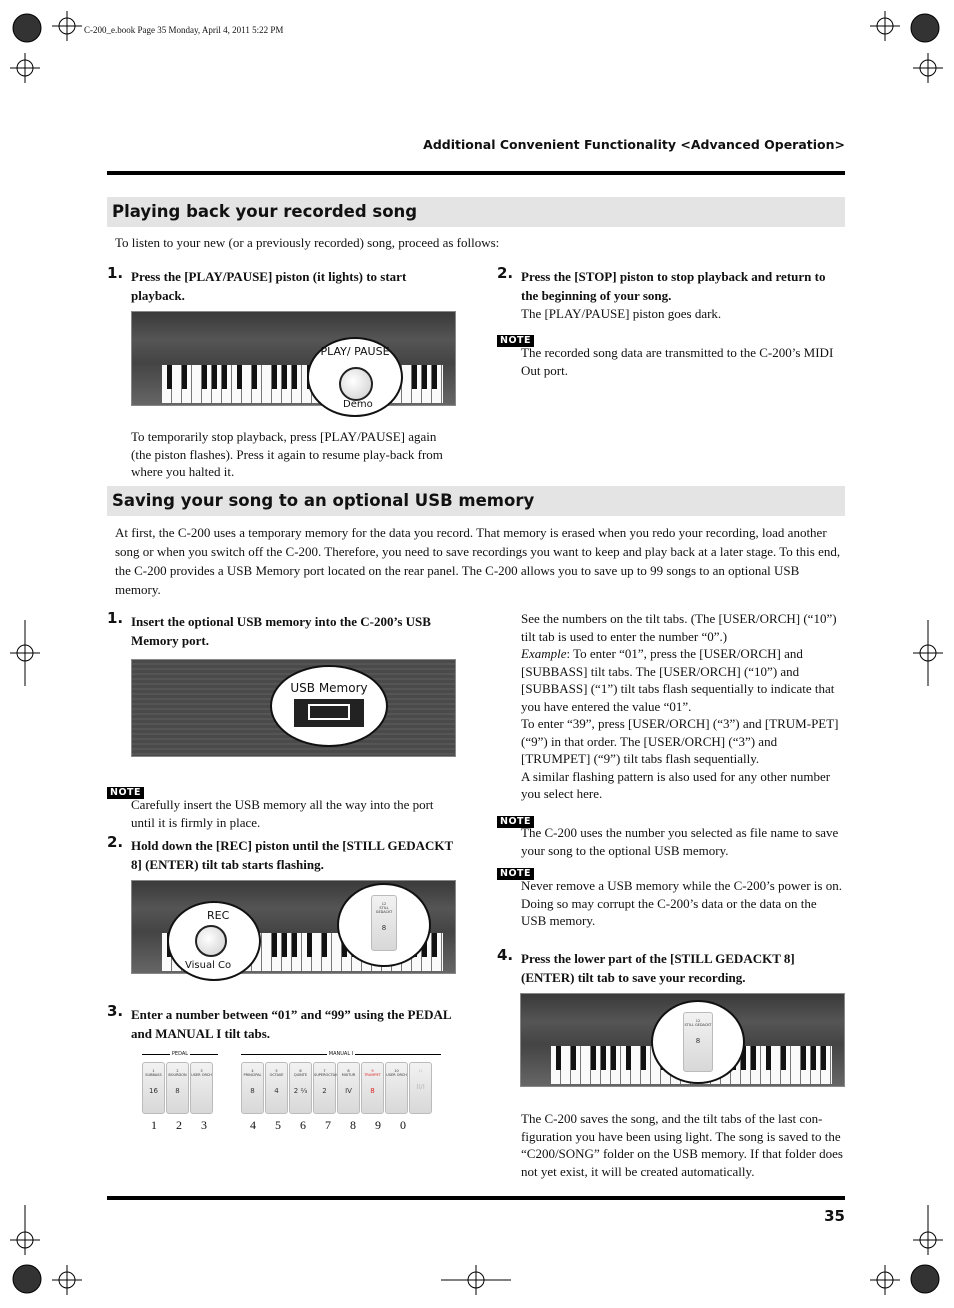 The width and height of the screenshot is (954, 1308). What do you see at coordinates (253, 1125) in the screenshot?
I see `tab-digit: 4` at bounding box center [253, 1125].